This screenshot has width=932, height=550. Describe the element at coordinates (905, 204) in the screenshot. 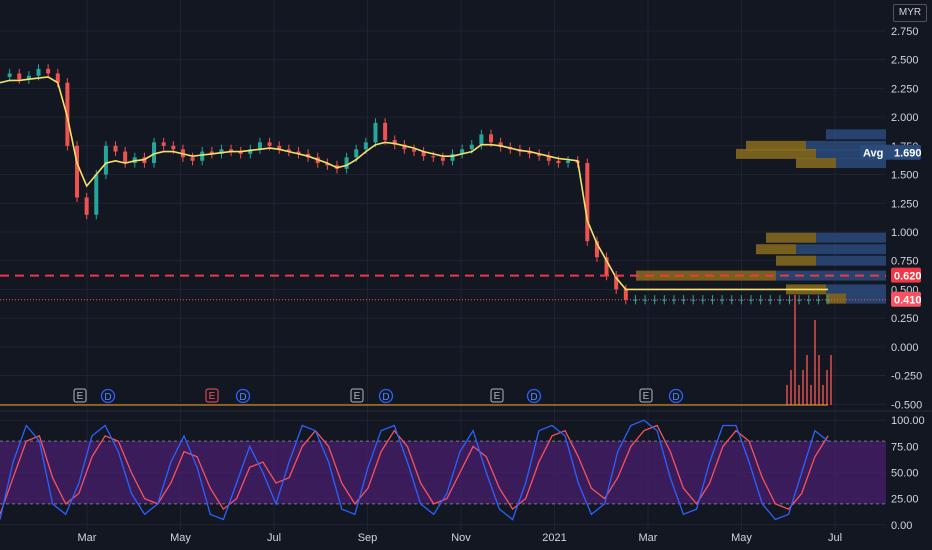

I see `price-tick-label: 1.250` at that location.